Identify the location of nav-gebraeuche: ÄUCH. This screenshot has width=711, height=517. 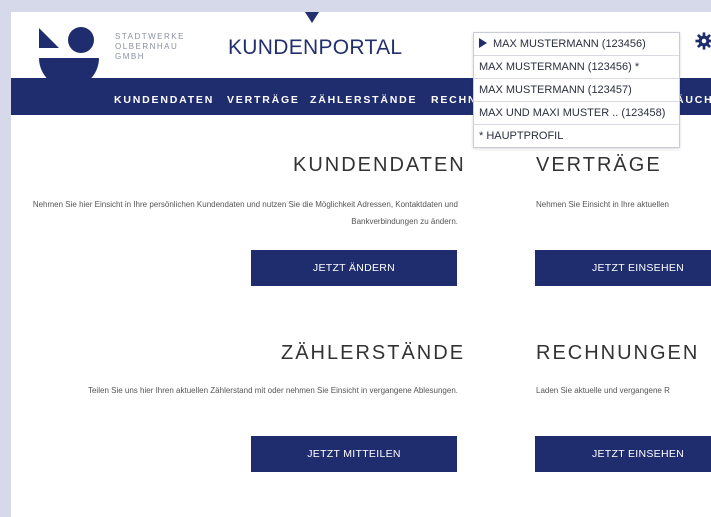
(693, 100).